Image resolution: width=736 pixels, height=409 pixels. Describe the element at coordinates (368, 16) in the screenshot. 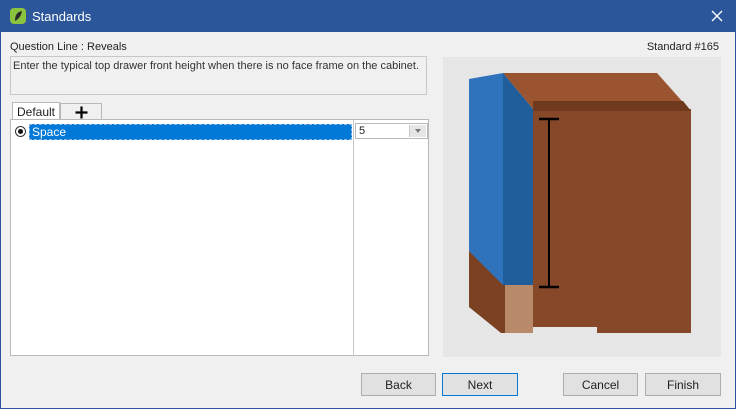

I see `title-bar: Standards` at that location.